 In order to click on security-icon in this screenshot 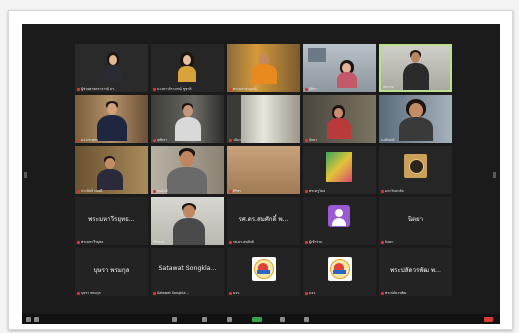, I will do `click(174, 319)`.